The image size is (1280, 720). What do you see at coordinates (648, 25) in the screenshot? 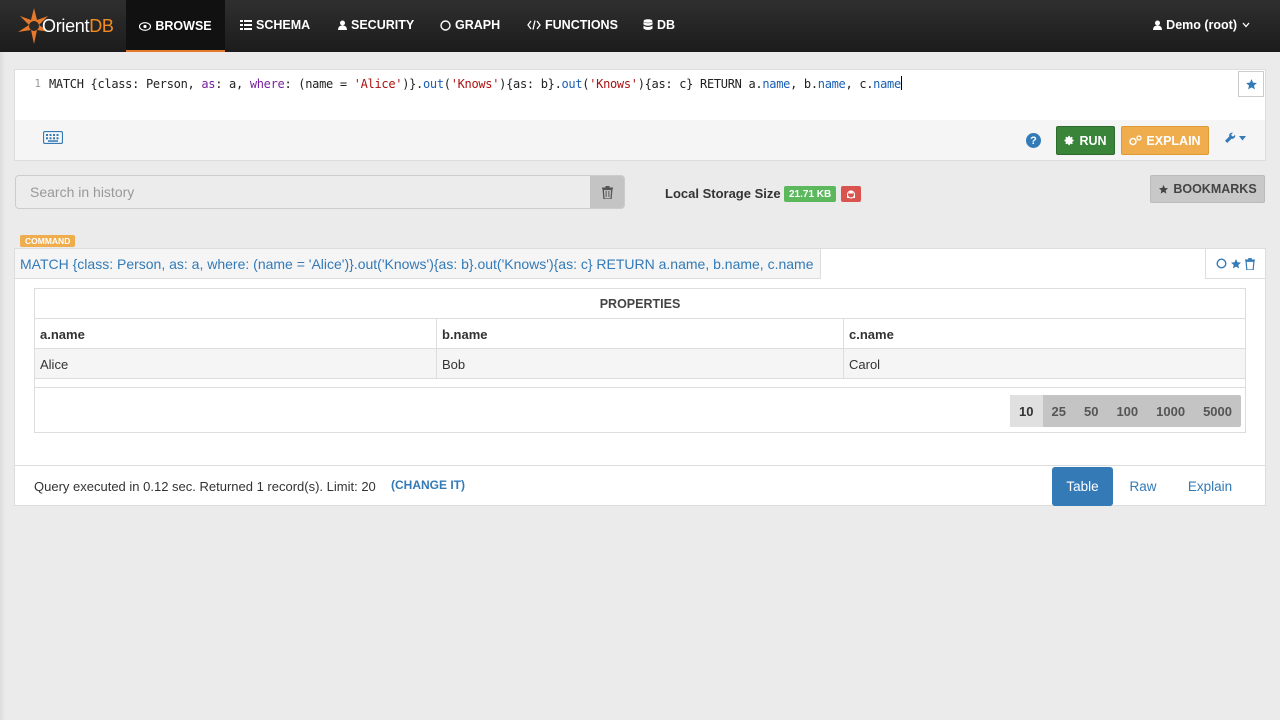
I see `database-icon` at bounding box center [648, 25].